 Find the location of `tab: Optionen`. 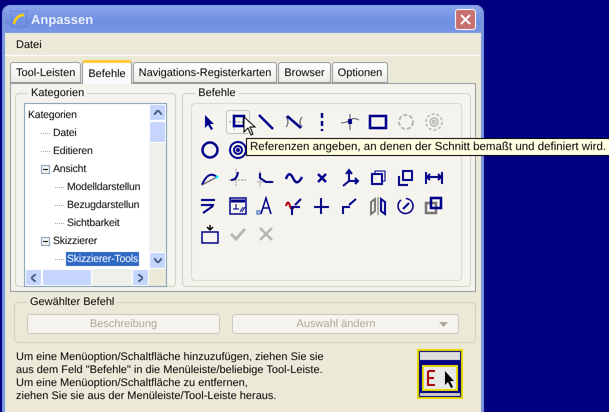

tab: Optionen is located at coordinates (360, 72).